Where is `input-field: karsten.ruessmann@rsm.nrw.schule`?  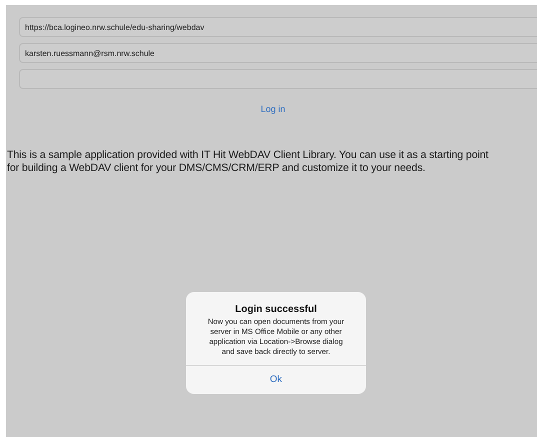
input-field: karsten.ruessmann@rsm.nrw.schule is located at coordinates (278, 53).